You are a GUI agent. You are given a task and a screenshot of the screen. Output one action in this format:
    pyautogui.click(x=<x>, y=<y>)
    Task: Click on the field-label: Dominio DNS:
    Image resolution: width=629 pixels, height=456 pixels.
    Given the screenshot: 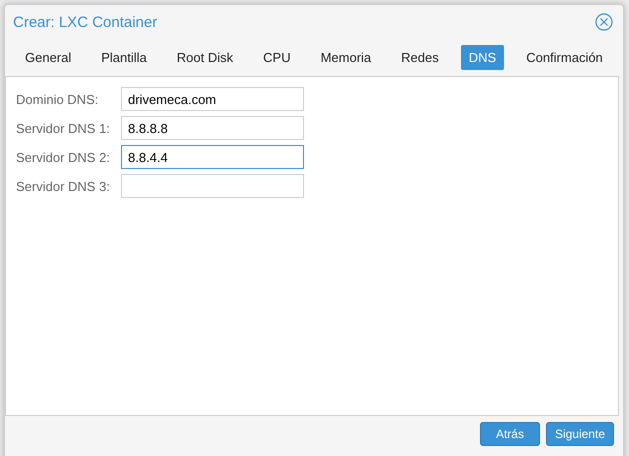 What is the action you would take?
    pyautogui.click(x=58, y=99)
    